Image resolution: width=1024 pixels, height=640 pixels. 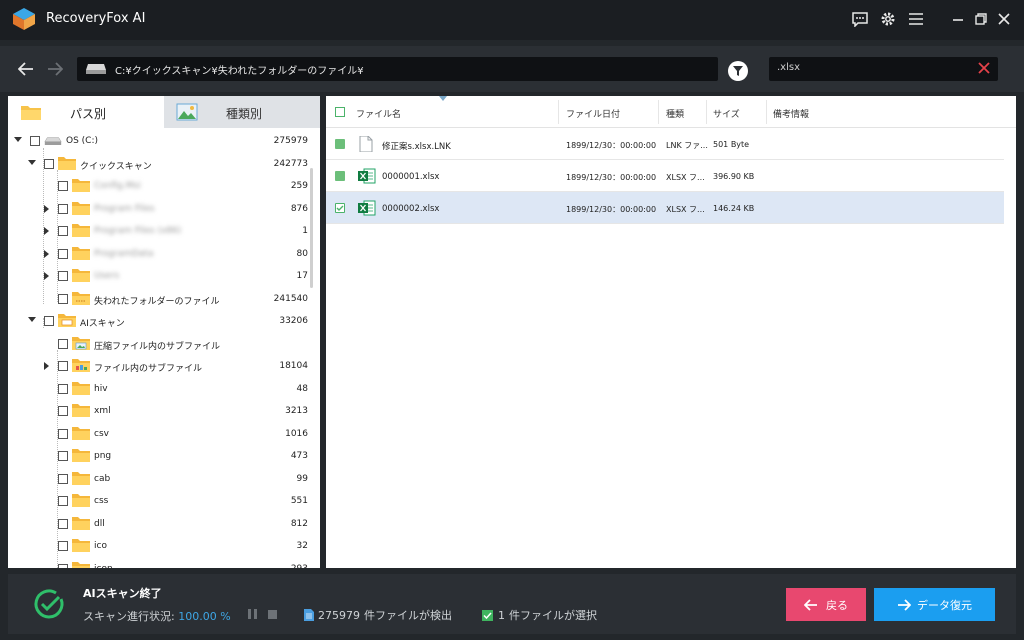 I want to click on pause-icon, so click(x=252, y=614).